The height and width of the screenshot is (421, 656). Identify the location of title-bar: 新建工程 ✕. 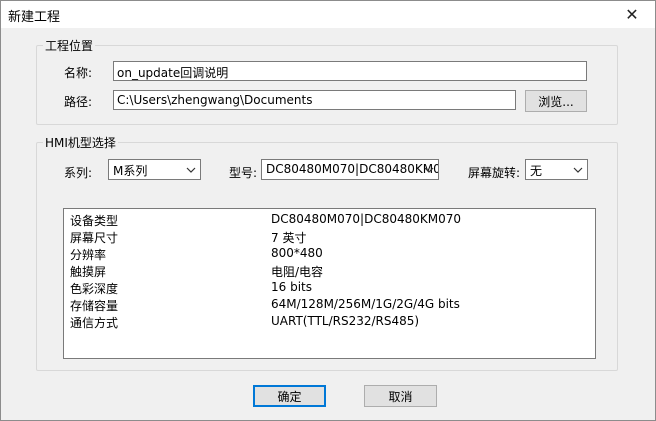
(328, 14).